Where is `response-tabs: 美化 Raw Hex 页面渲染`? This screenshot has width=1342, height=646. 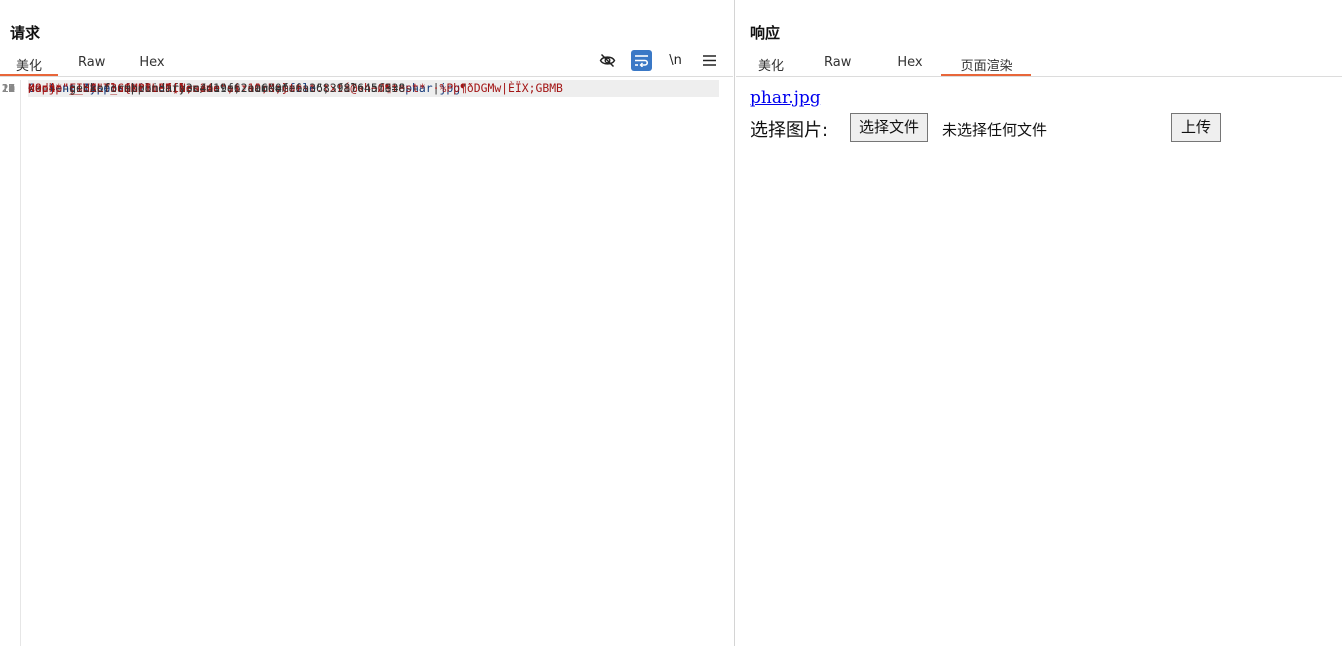
response-tabs: 美化 Raw Hex 页面渲染 is located at coordinates (884, 63).